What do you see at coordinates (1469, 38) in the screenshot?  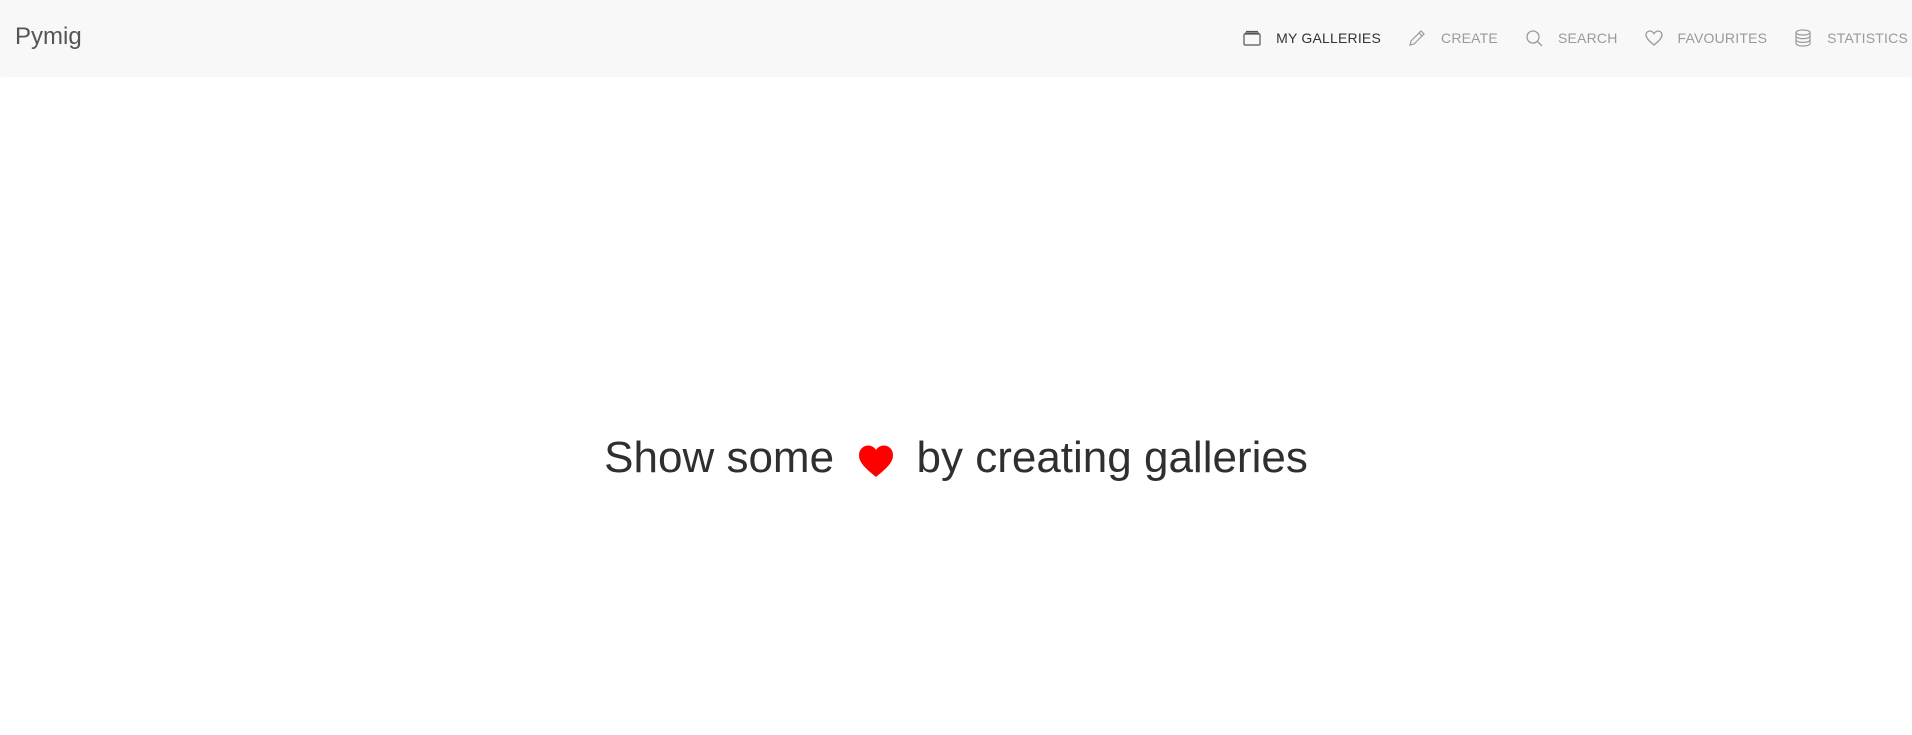 I see `nav-item-label: CREATE` at bounding box center [1469, 38].